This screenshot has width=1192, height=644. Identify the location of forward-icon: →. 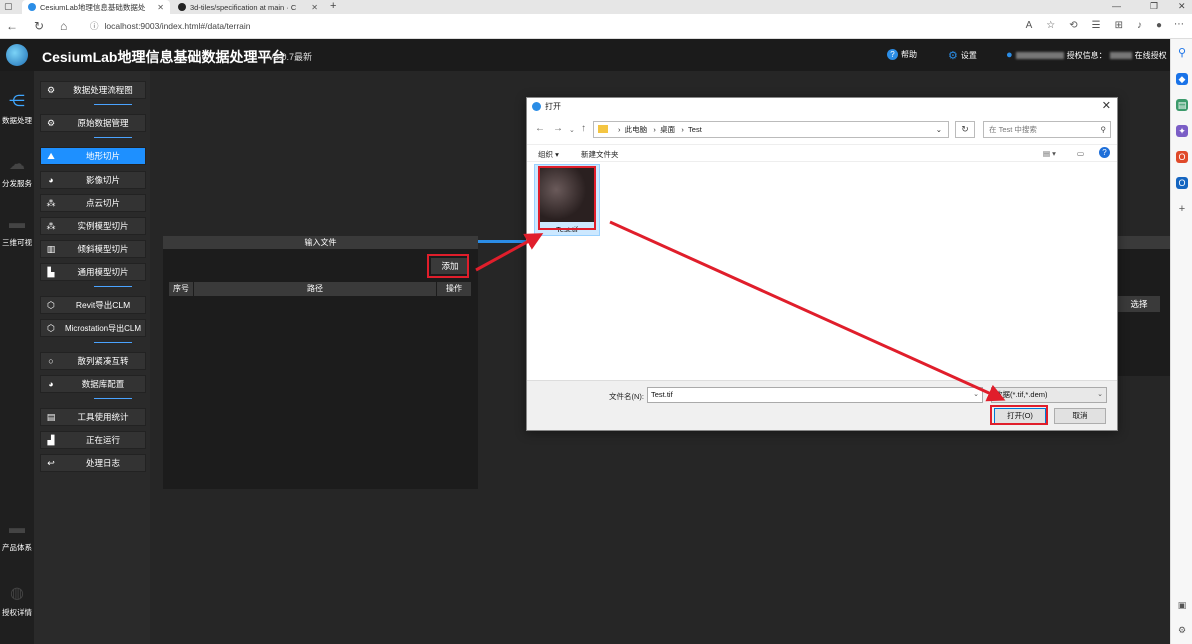
(558, 128).